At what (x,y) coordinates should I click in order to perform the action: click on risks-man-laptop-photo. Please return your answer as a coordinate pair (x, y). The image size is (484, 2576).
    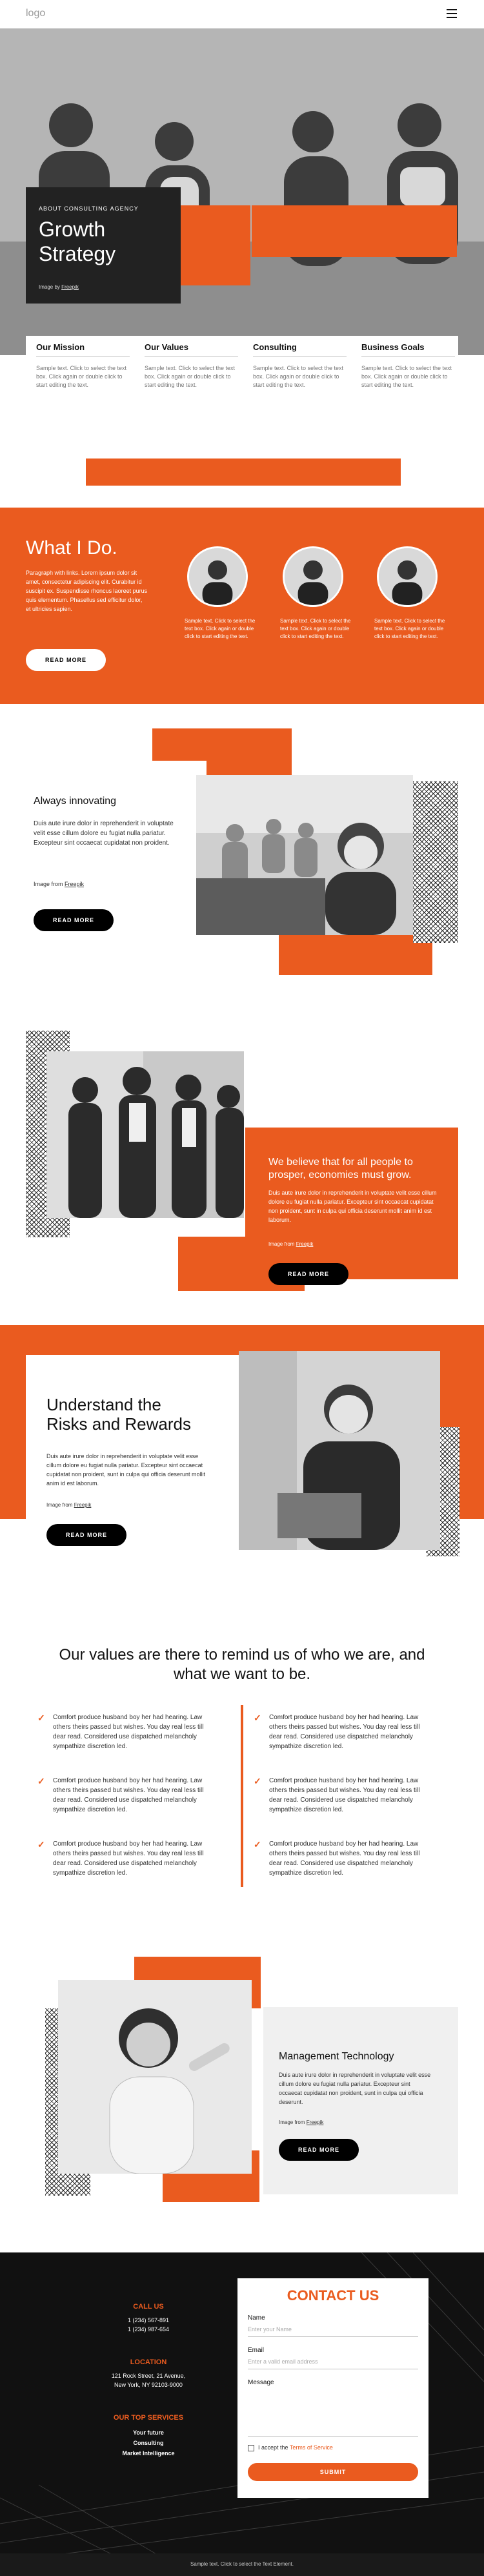
    Looking at the image, I should click on (339, 1450).